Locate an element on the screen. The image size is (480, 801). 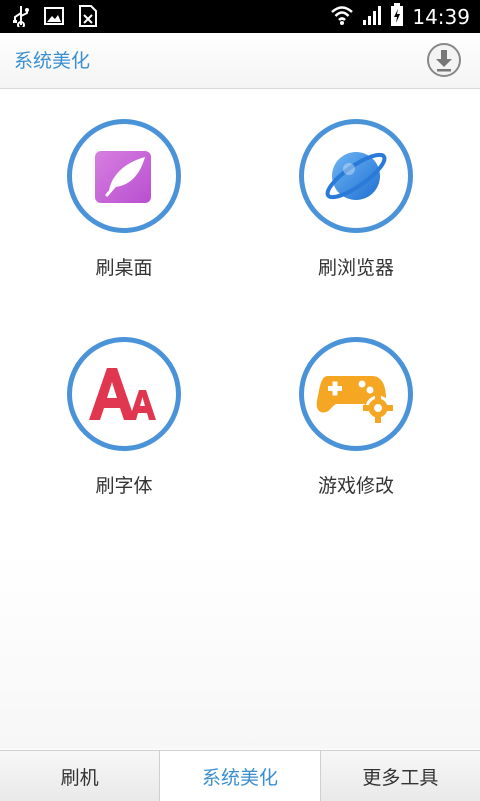
tile-font-theme: 刷字体 is located at coordinates (124, 417).